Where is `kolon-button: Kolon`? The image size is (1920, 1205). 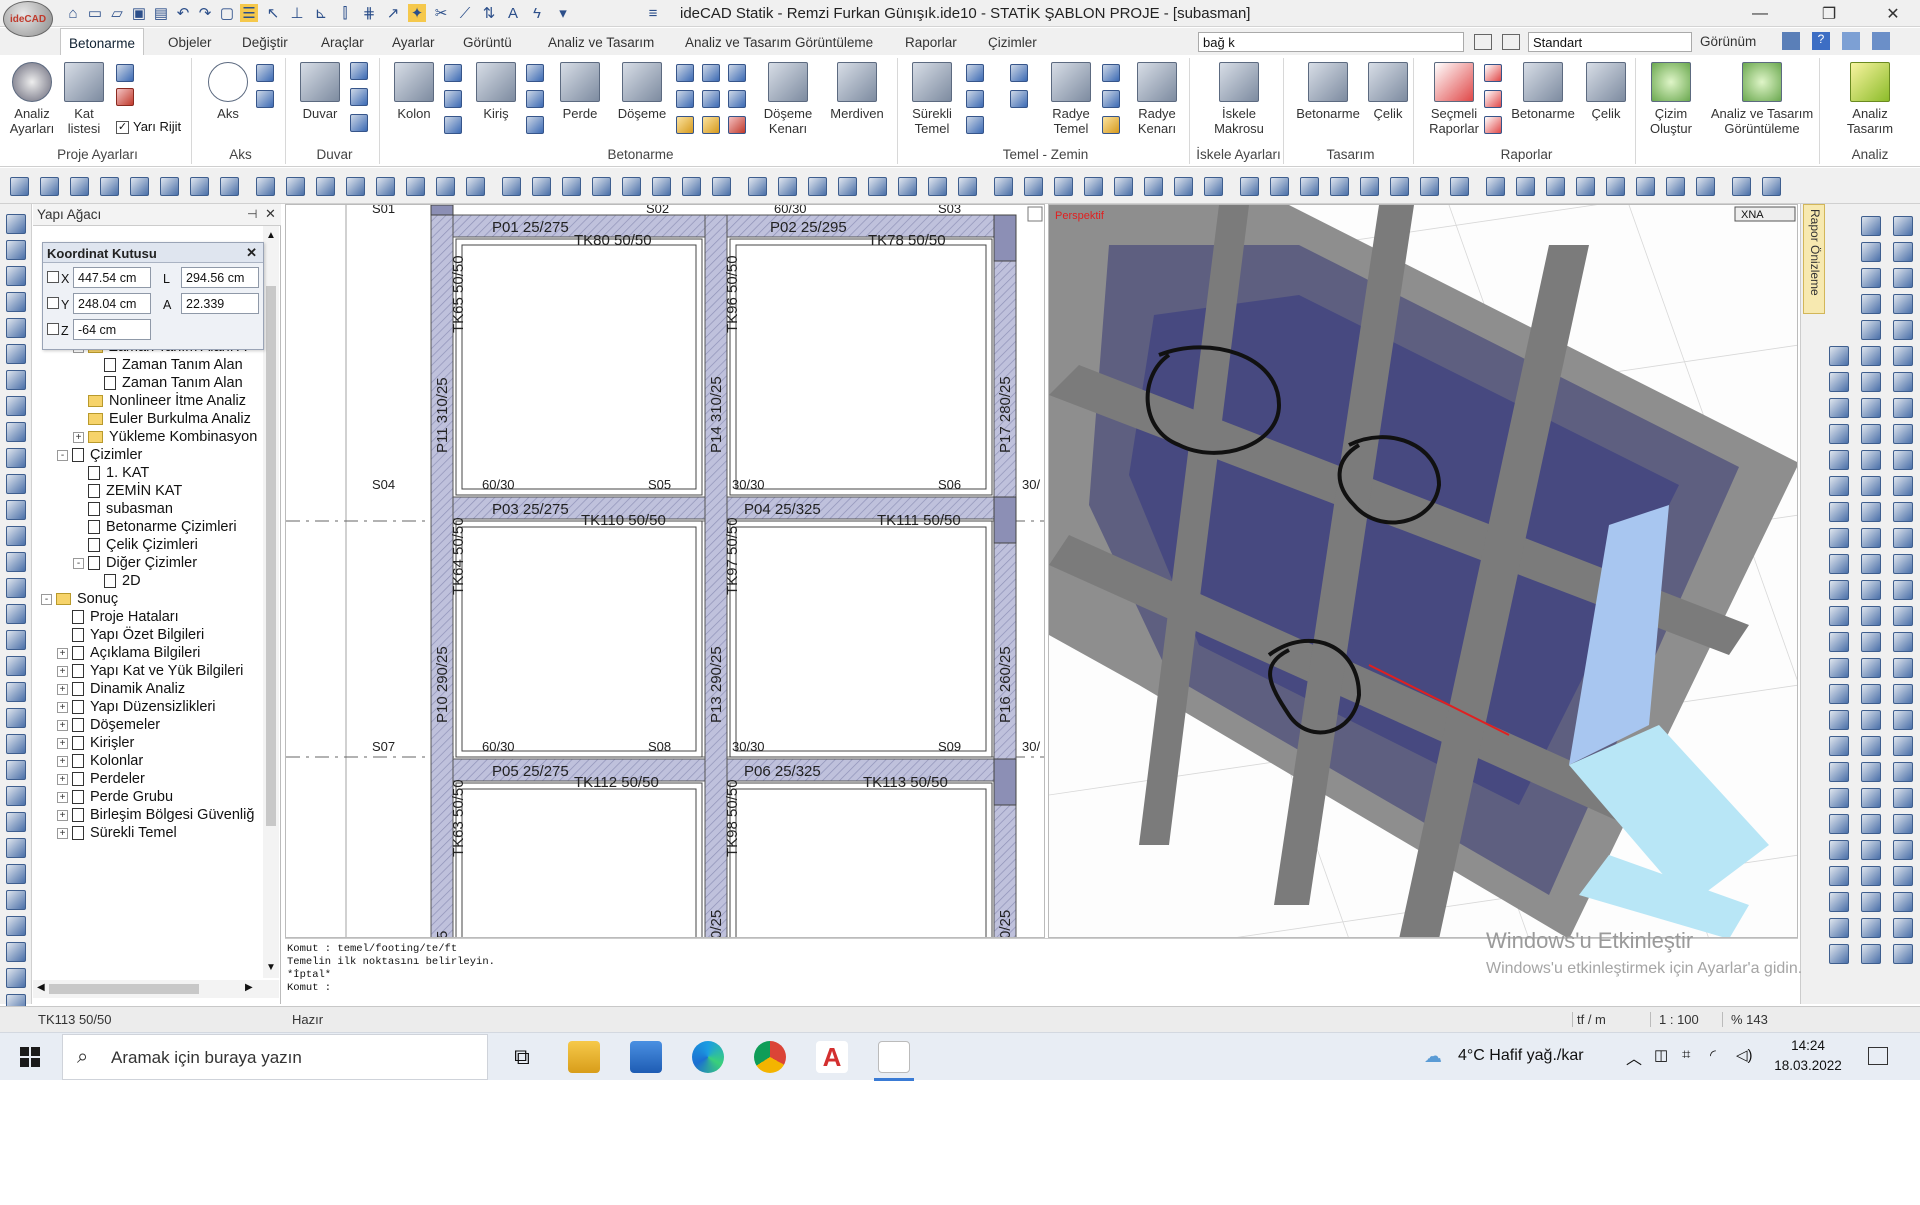
kolon-button: Kolon is located at coordinates (414, 90).